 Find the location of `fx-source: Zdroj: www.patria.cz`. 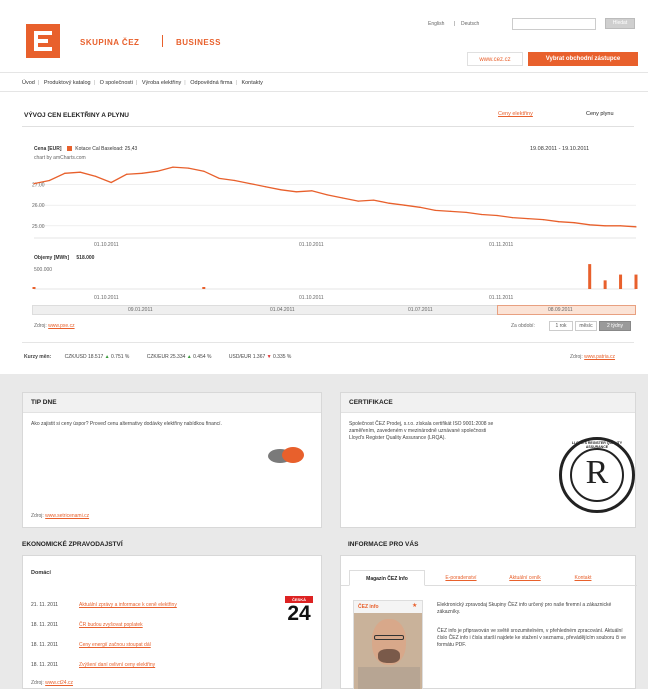

fx-source: Zdroj: www.patria.cz is located at coordinates (592, 357).